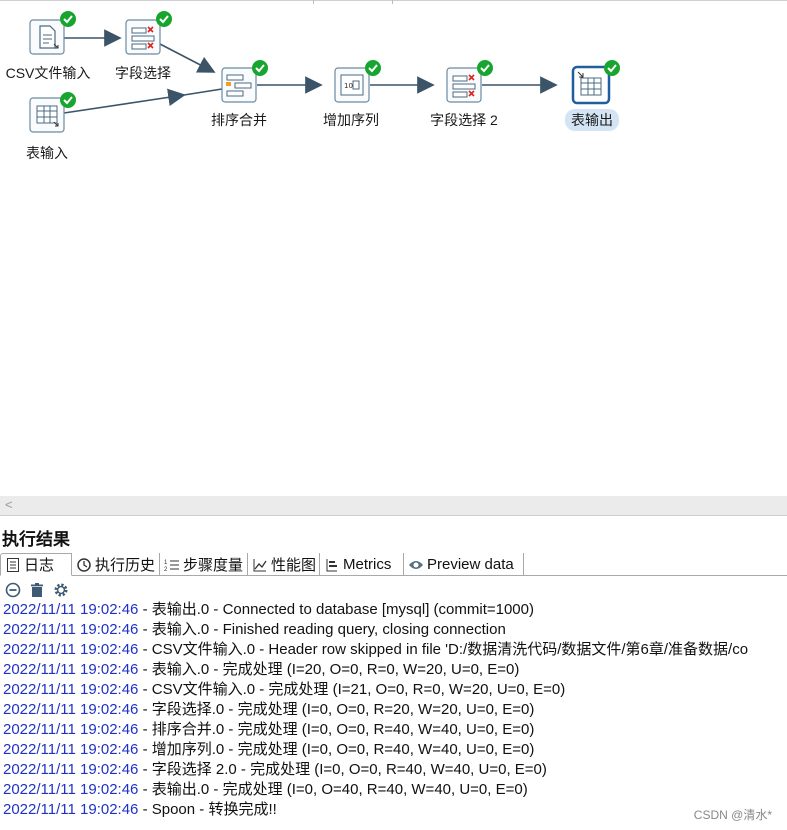  I want to click on table-input-icon, so click(47, 115).